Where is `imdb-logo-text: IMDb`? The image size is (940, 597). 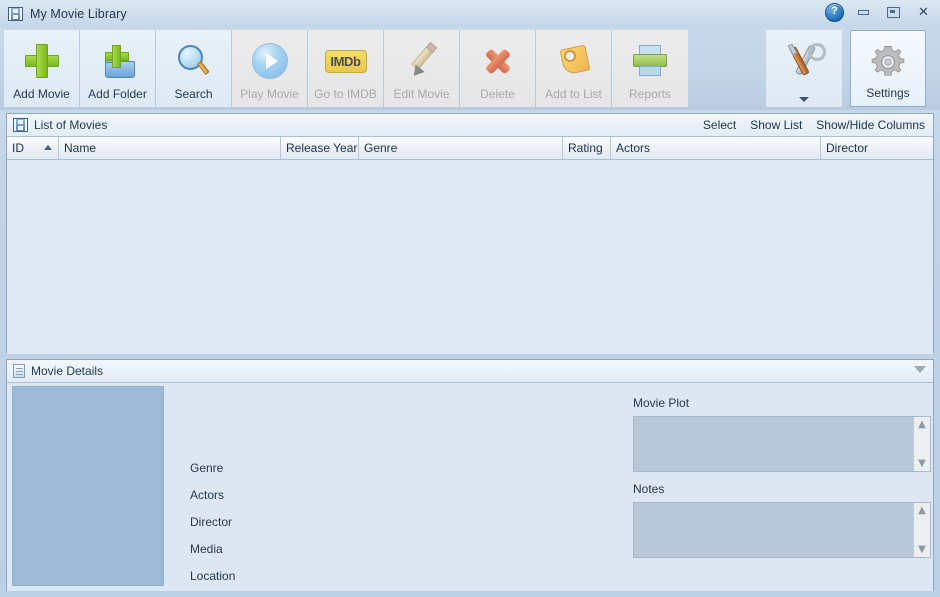
imdb-logo-text: IMDb is located at coordinates (345, 61).